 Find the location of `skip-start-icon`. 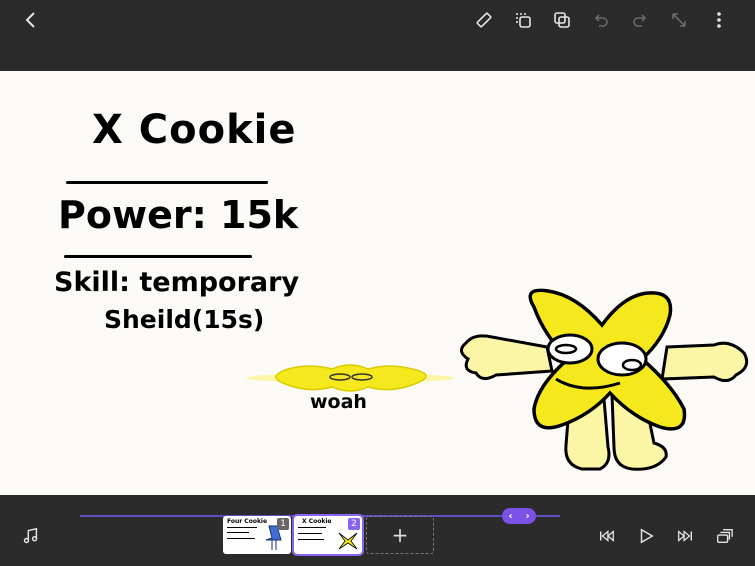

skip-start-icon is located at coordinates (606, 536).